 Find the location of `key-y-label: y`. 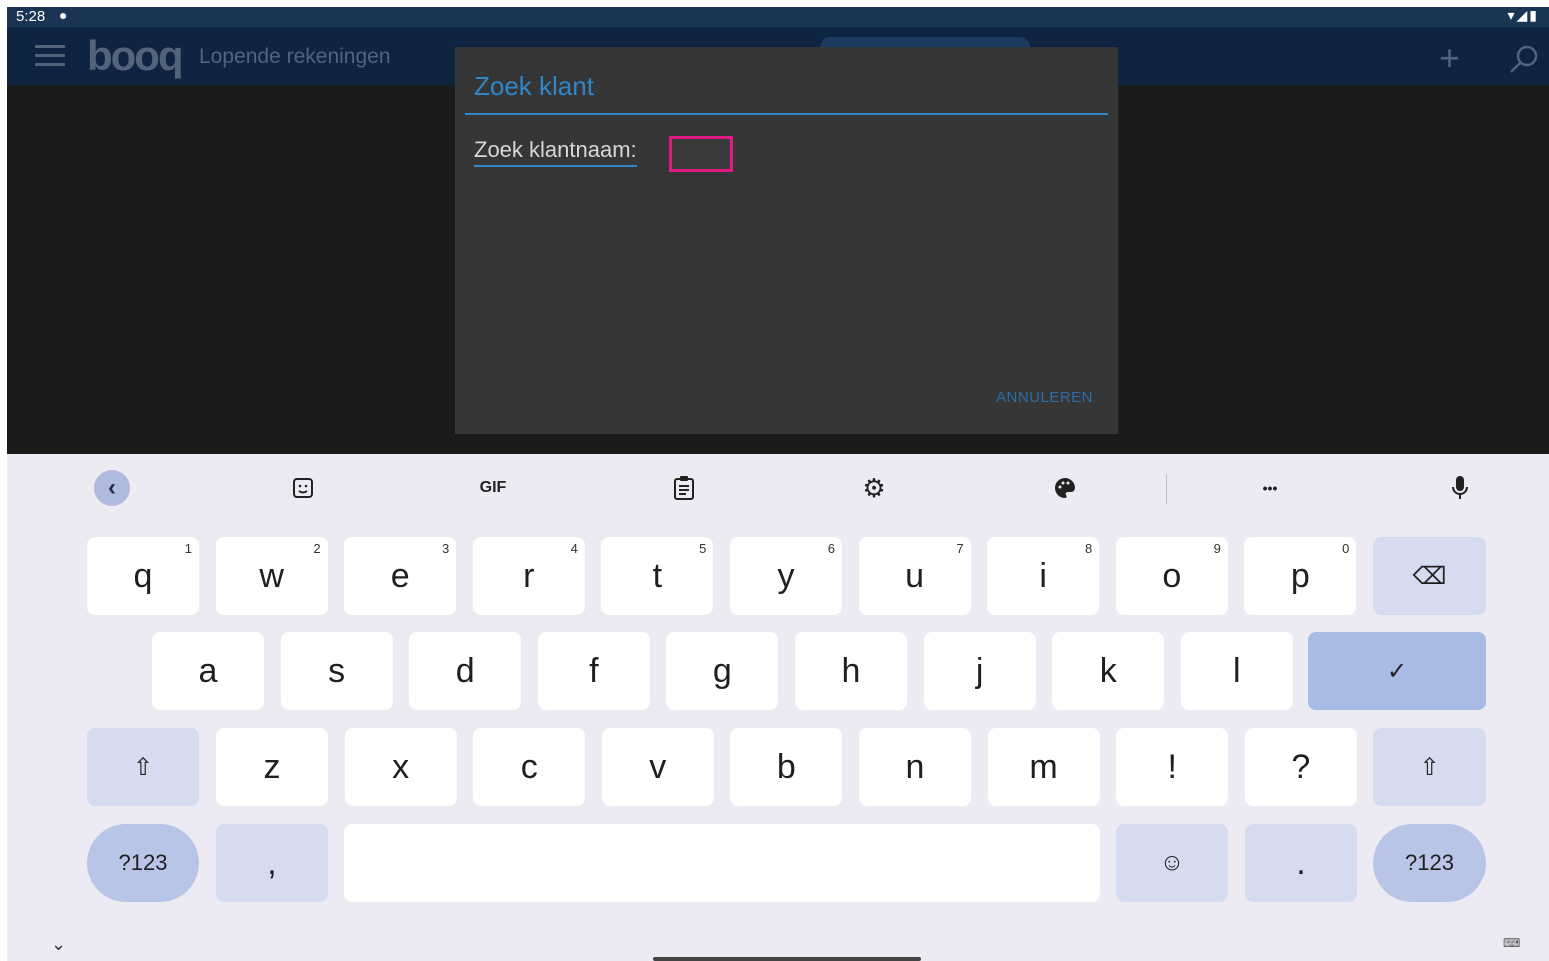

key-y-label: y is located at coordinates (786, 575).